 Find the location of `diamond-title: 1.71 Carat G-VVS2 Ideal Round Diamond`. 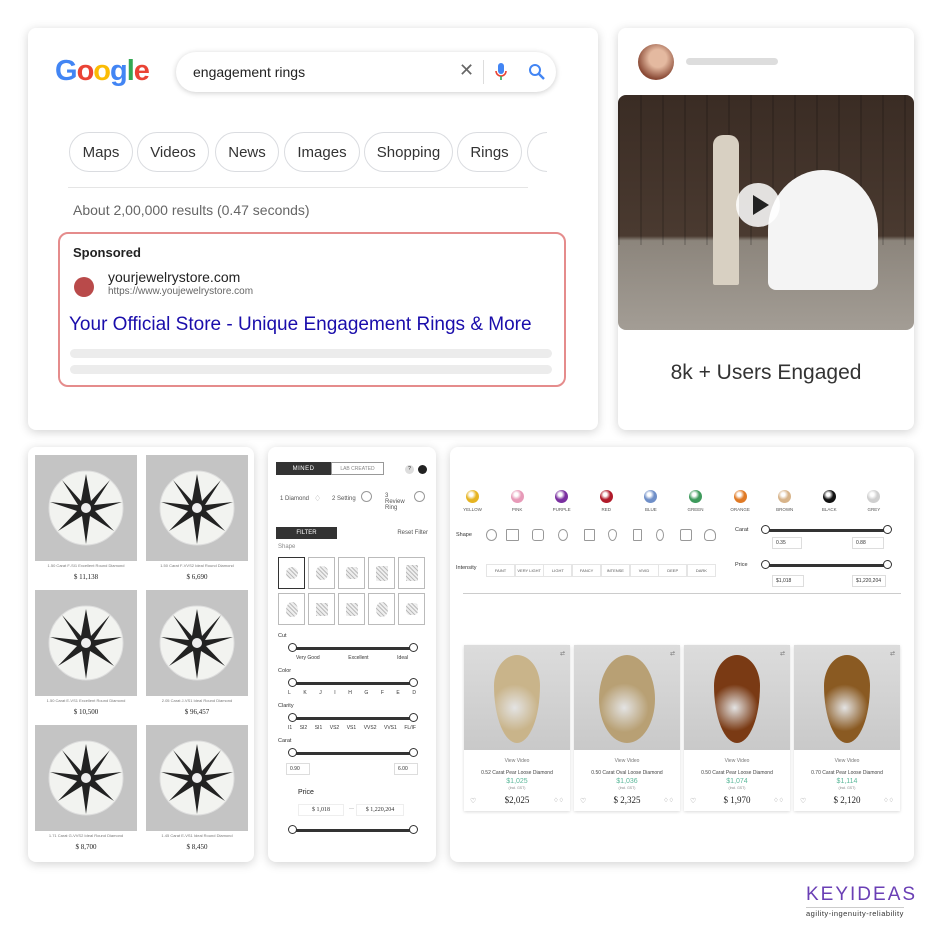

diamond-title: 1.71 Carat G-VVS2 Ideal Round Diamond is located at coordinates (86, 835).